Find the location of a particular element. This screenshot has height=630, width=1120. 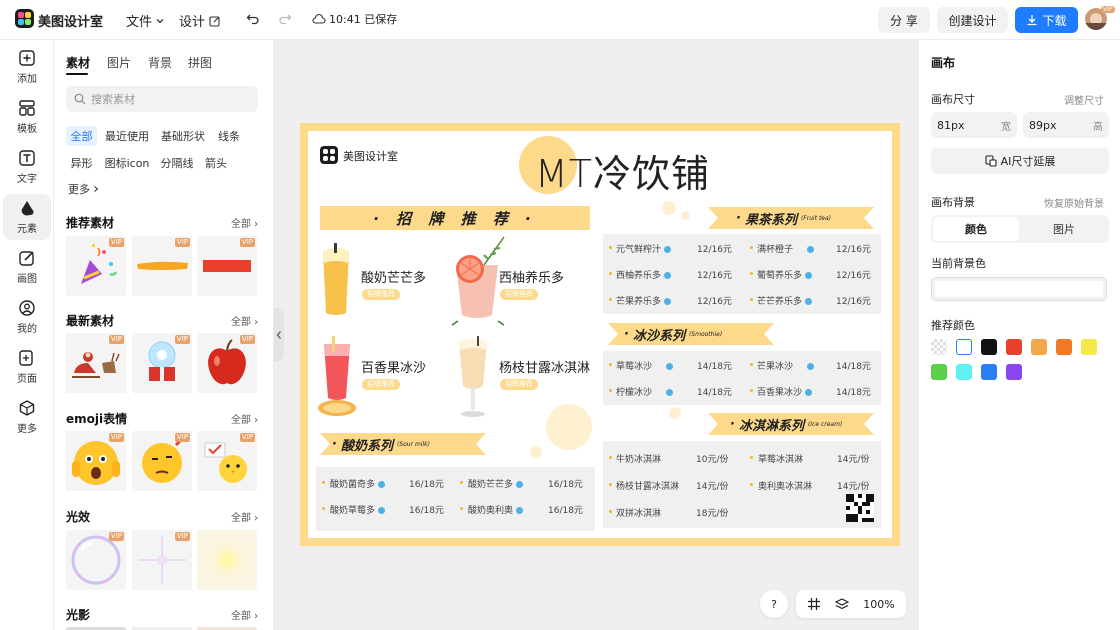

chip-lines: 线条 is located at coordinates (229, 136).